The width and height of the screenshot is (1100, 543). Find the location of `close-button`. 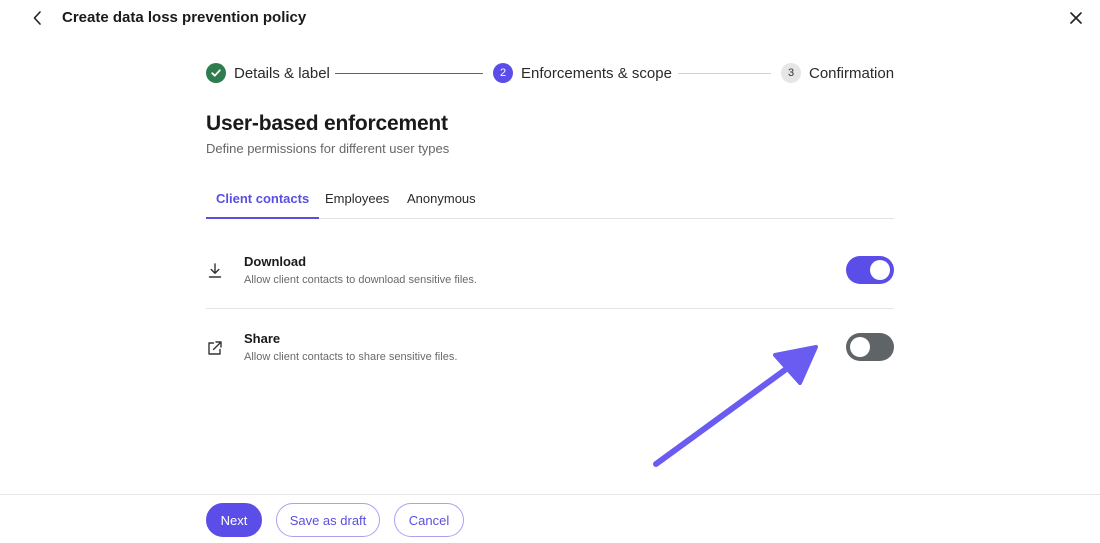

close-button is located at coordinates (1076, 18).